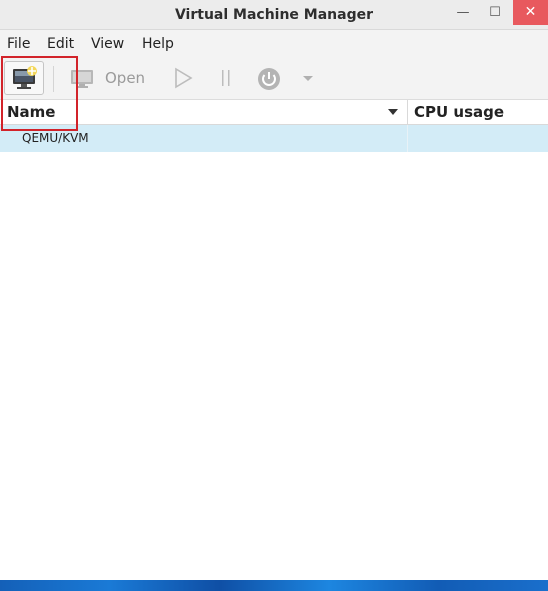 This screenshot has height=591, width=548. I want to click on desktop-background-strip, so click(274, 585).